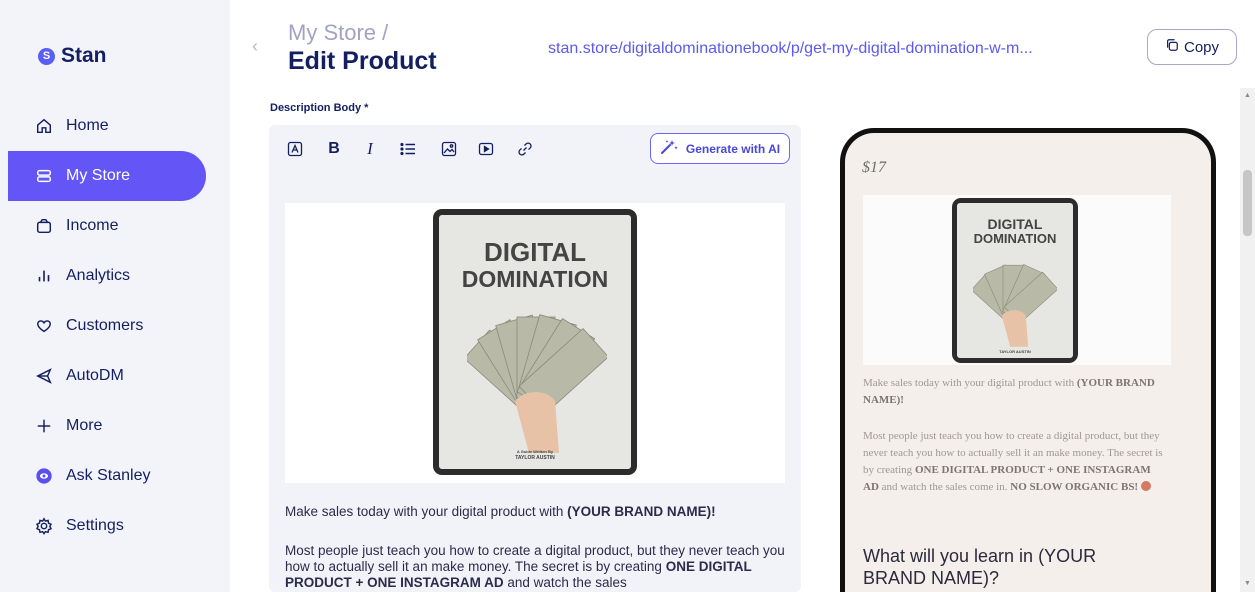 The image size is (1255, 592). I want to click on sidebar-item-income: Income, so click(107, 226).